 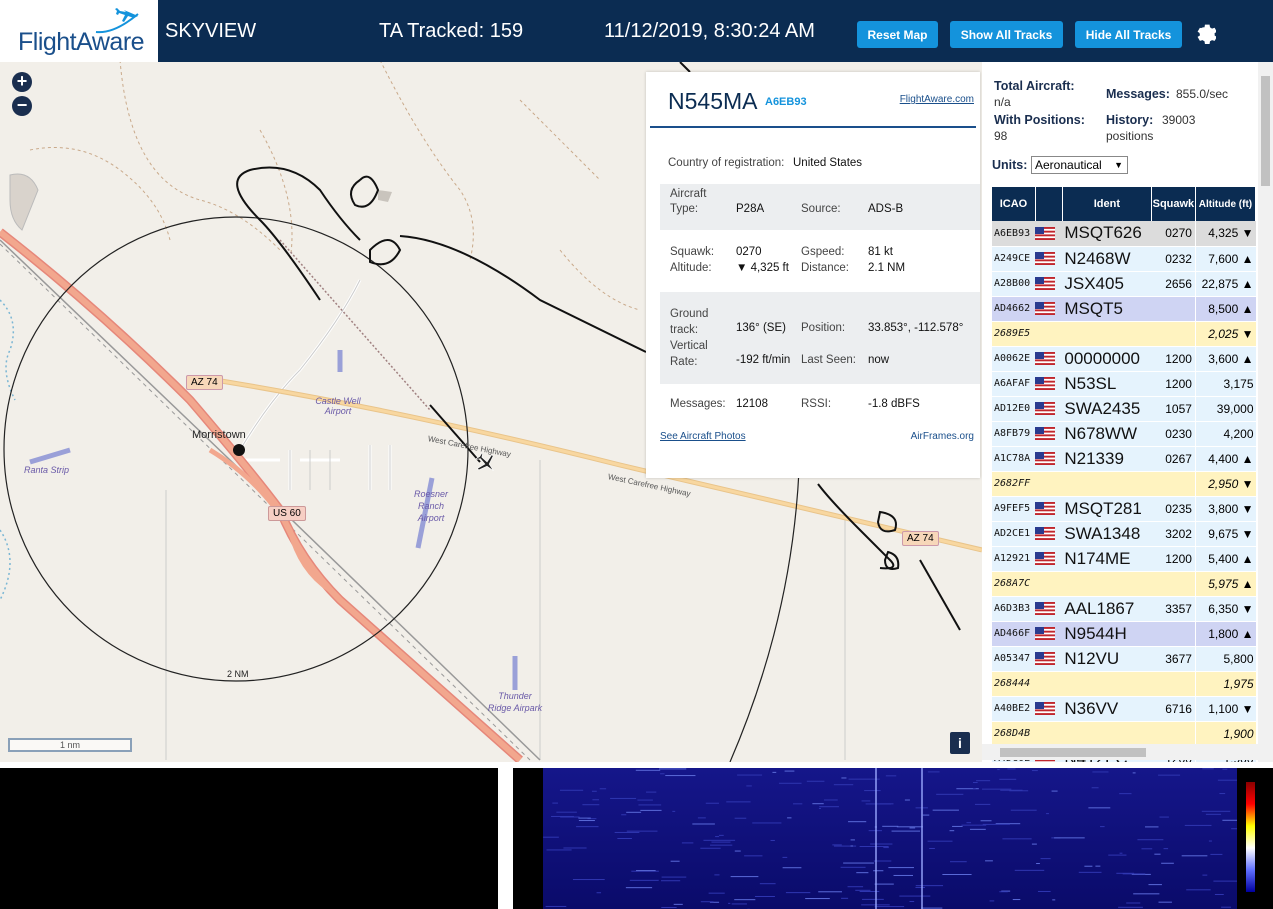 What do you see at coordinates (1006, 34) in the screenshot?
I see `show-all-tracks-button: Show All Tracks` at bounding box center [1006, 34].